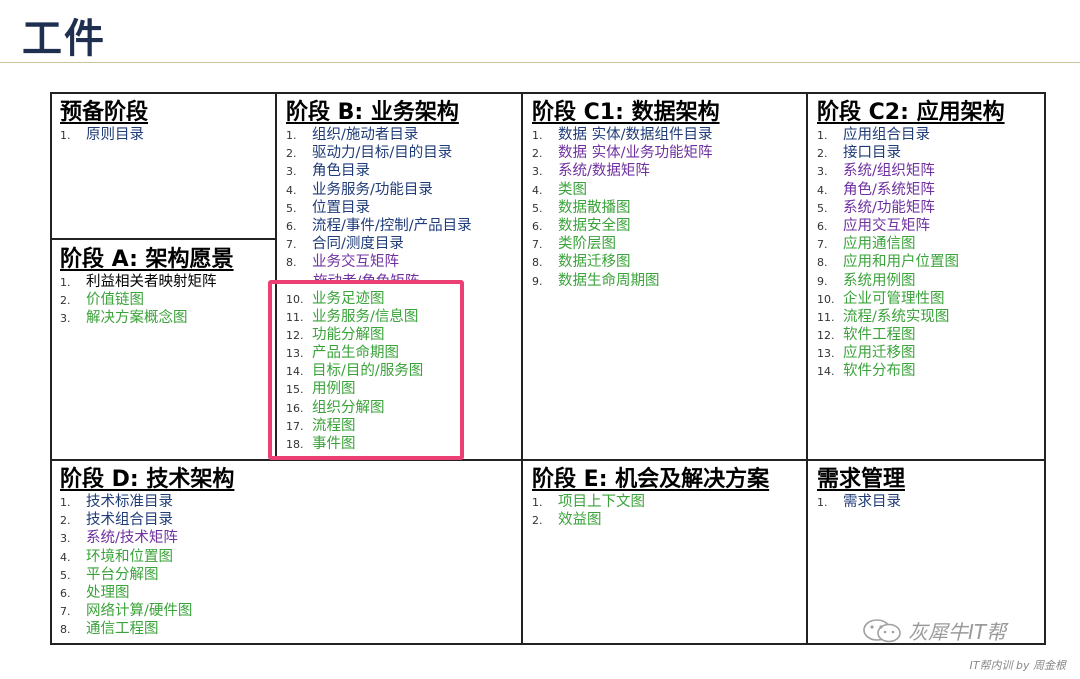  Describe the element at coordinates (147, 593) in the screenshot. I see `list-item: 6. 处理图` at that location.